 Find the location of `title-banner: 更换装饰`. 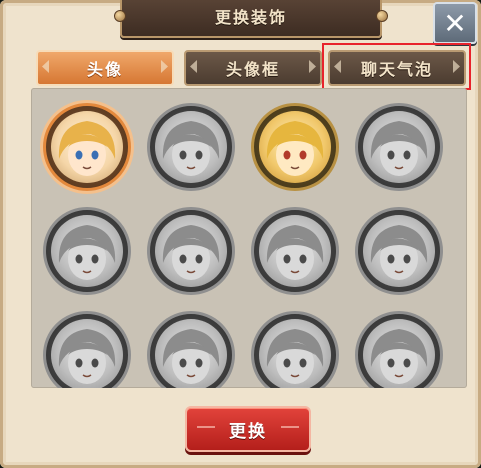

title-banner: 更换装饰 is located at coordinates (251, 19).